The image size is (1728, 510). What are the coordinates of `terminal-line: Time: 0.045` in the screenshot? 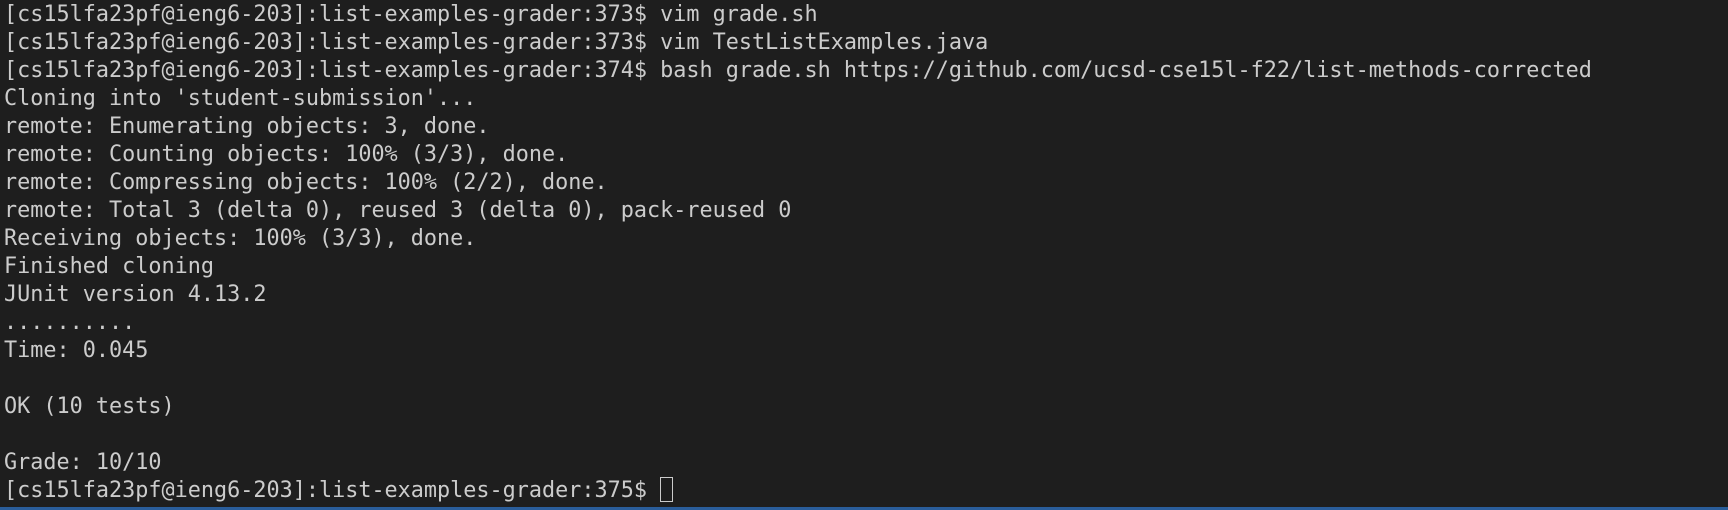 It's located at (76, 350).